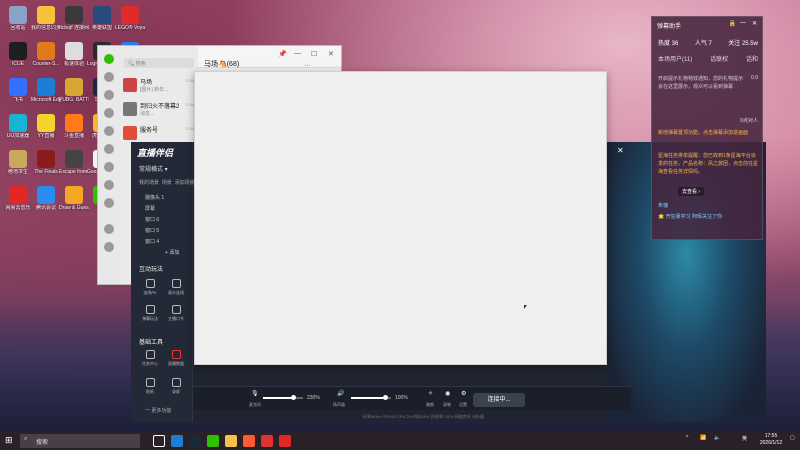 The height and width of the screenshot is (450, 800). Describe the element at coordinates (46, 167) in the screenshot. I see `desktop-icon: The Finals` at that location.